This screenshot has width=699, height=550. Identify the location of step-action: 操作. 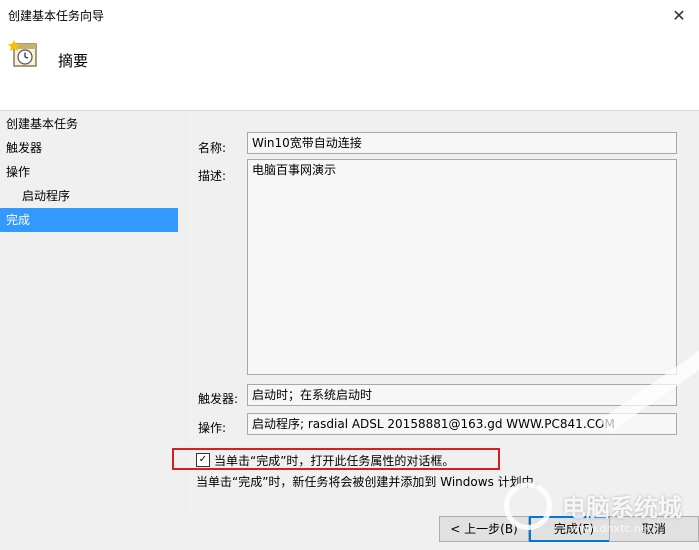
(18, 172).